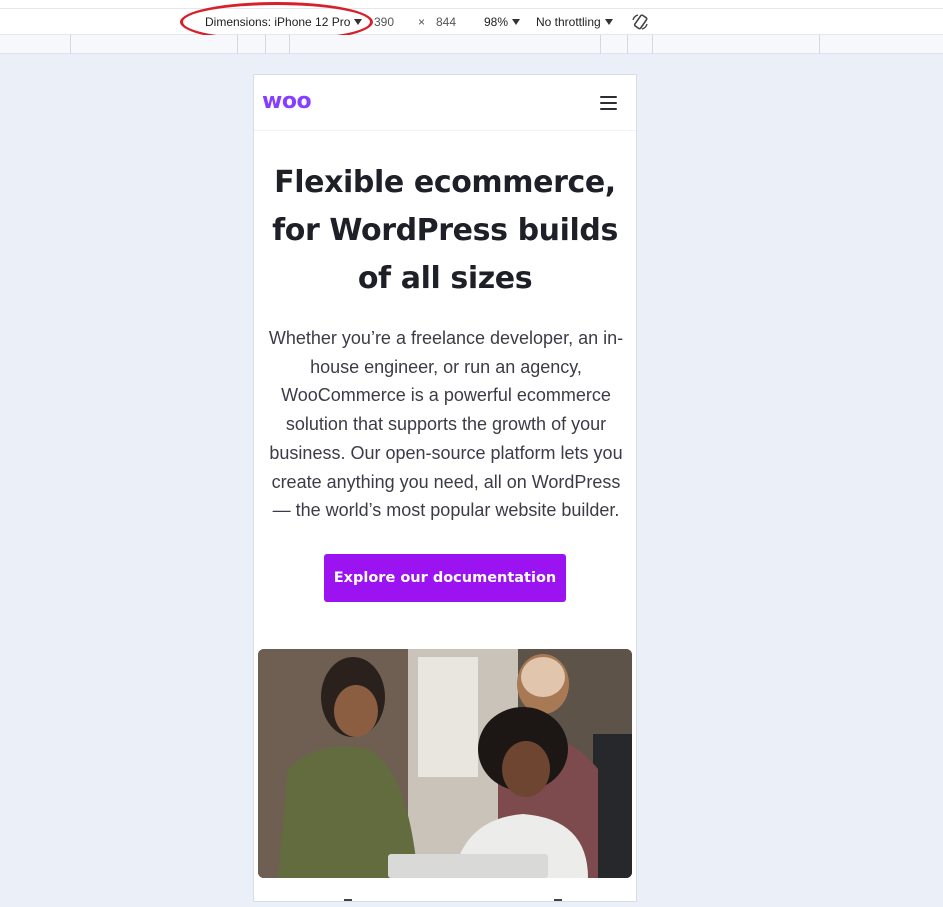 Image resolution: width=943 pixels, height=907 pixels. I want to click on zoom-select: 98%, so click(502, 22).